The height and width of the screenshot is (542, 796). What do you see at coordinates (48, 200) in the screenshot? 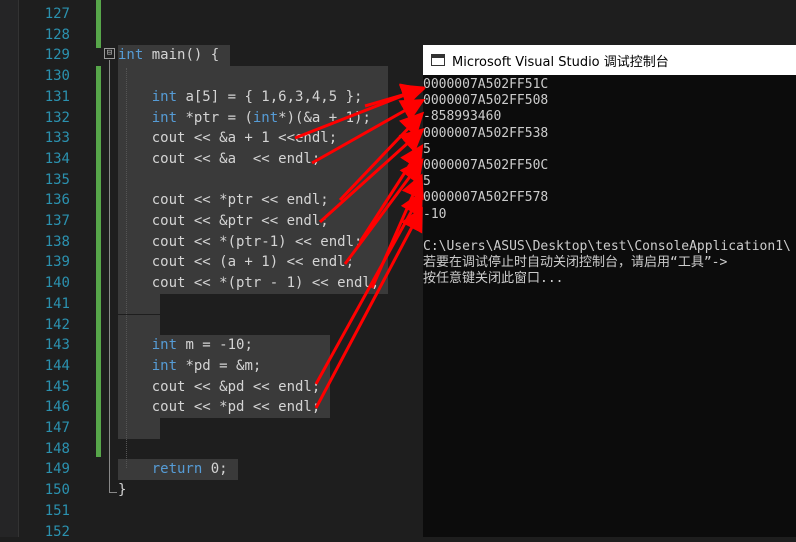
I see `line-number: 136` at bounding box center [48, 200].